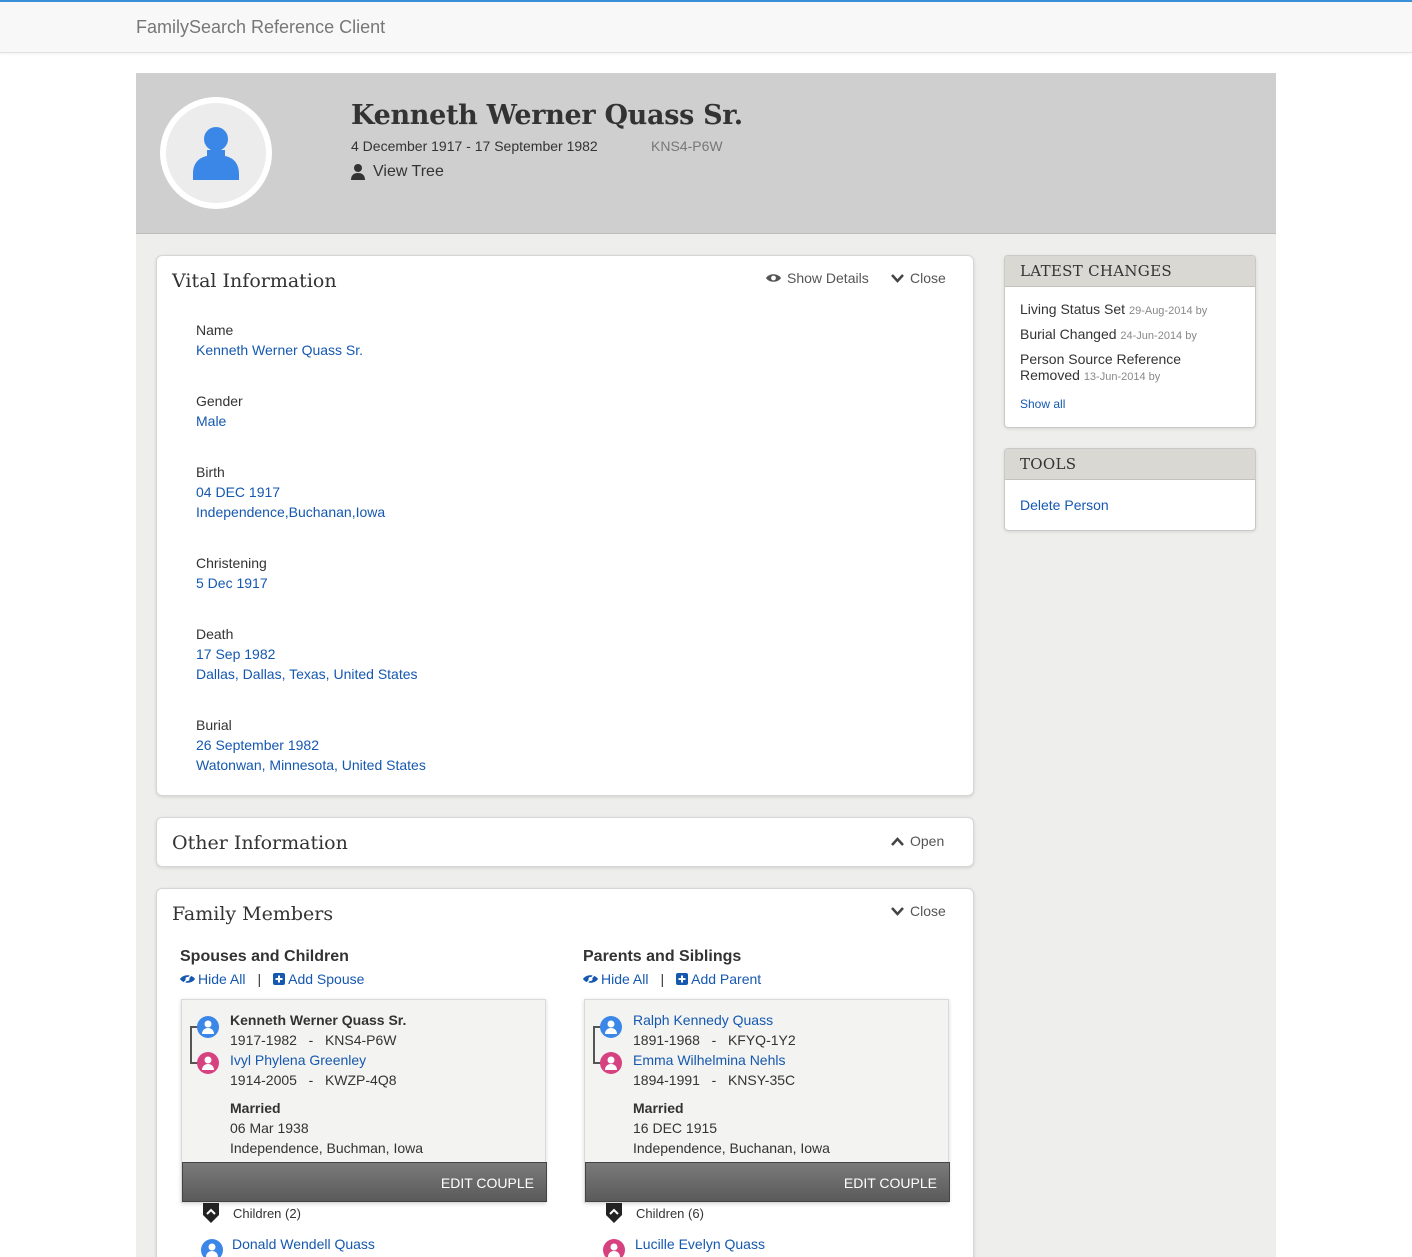 The height and width of the screenshot is (1257, 1412). What do you see at coordinates (231, 563) in the screenshot?
I see `field-label: Christening` at bounding box center [231, 563].